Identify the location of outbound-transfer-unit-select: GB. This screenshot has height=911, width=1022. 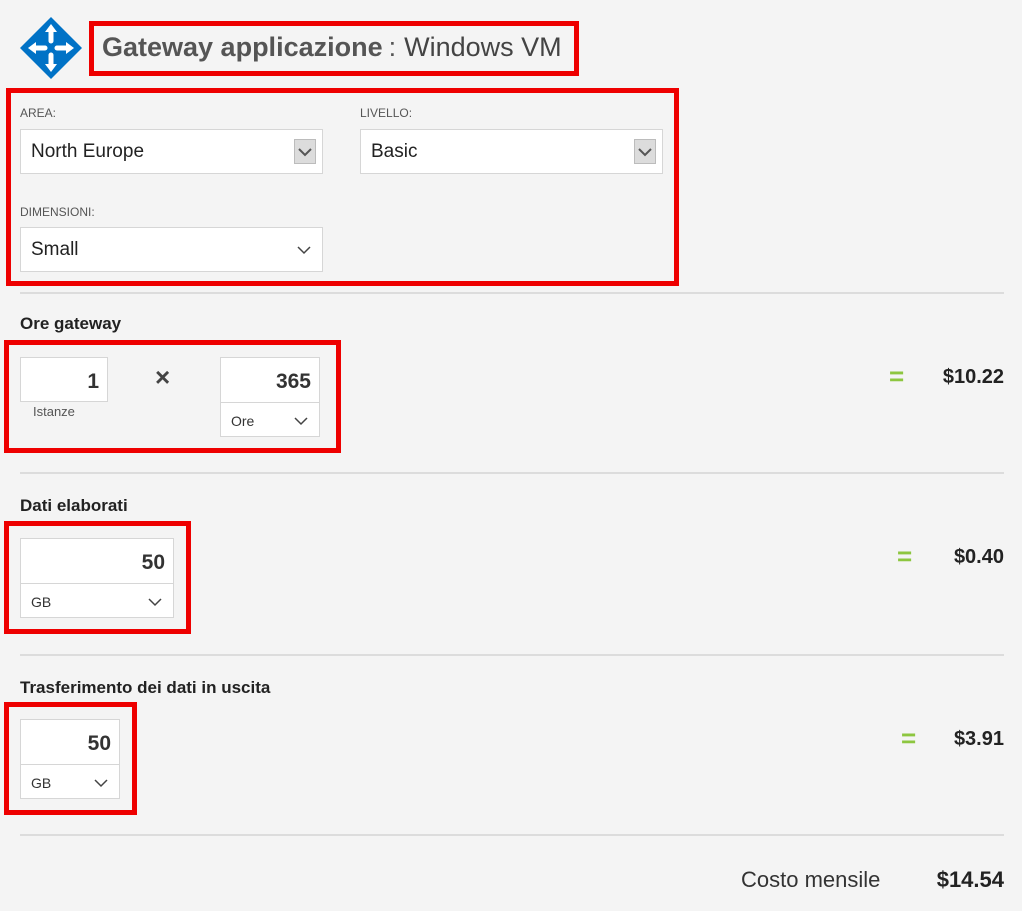
(70, 782).